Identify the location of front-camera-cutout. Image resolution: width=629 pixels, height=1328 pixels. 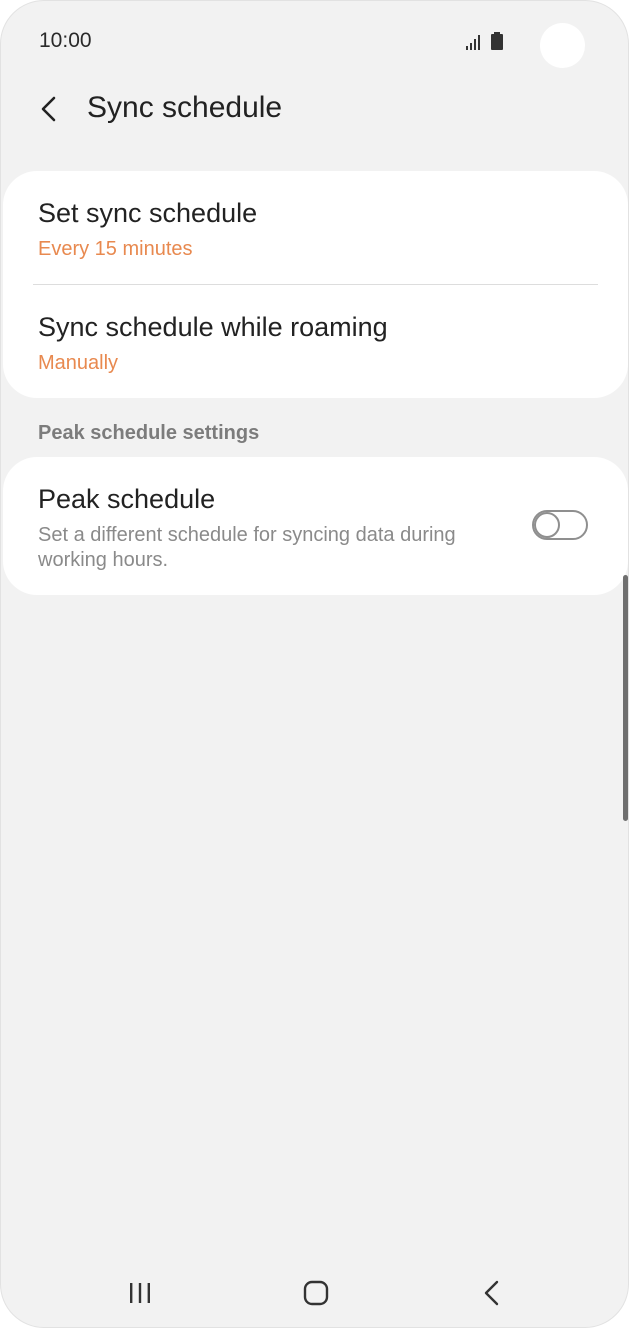
(562, 45).